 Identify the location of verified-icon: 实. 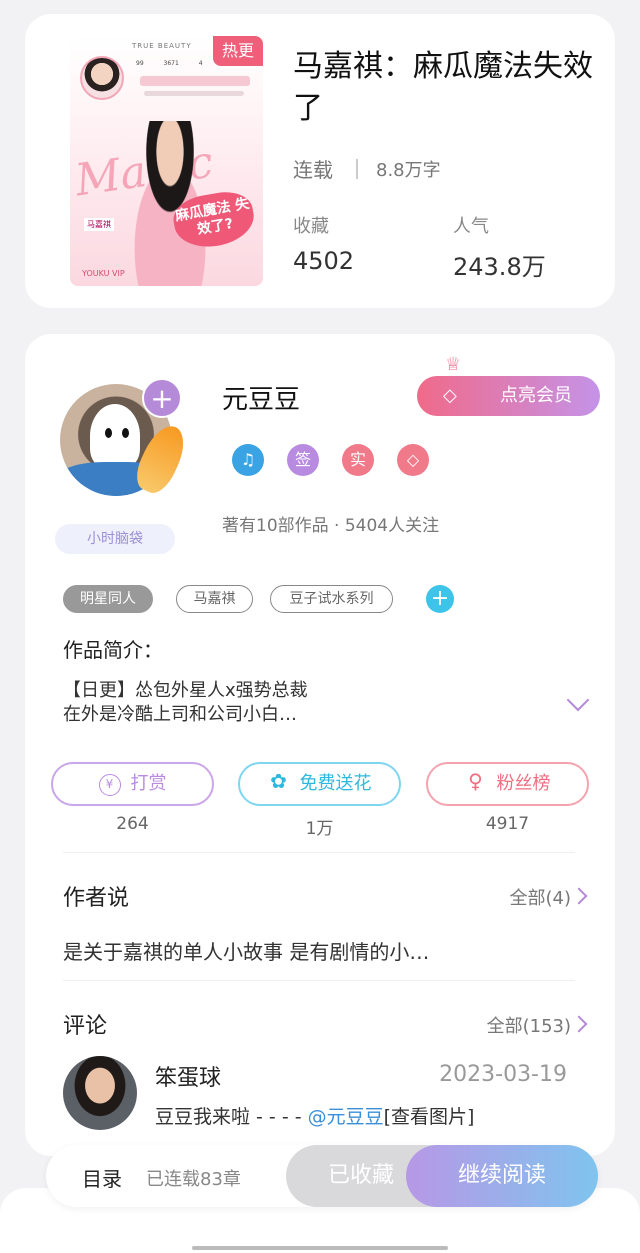
(358, 460).